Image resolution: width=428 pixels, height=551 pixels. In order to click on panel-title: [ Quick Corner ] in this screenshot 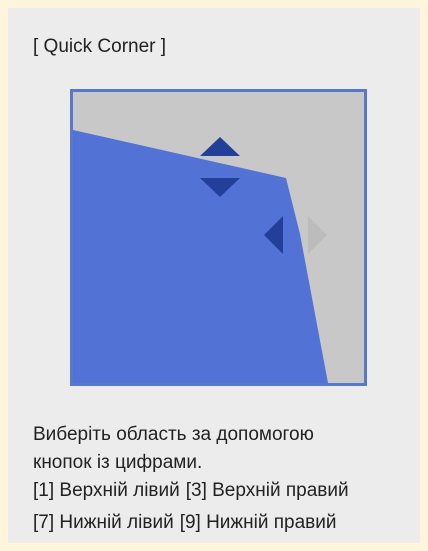, I will do `click(100, 46)`.